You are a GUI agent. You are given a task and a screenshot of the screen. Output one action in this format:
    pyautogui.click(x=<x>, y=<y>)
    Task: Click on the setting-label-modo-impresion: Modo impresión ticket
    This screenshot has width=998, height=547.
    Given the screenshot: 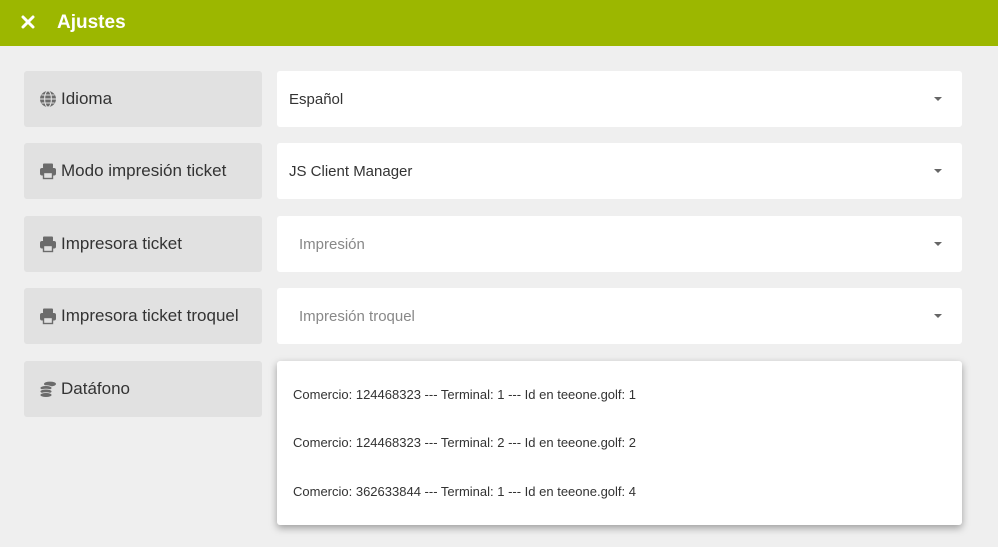 What is the action you would take?
    pyautogui.click(x=143, y=171)
    